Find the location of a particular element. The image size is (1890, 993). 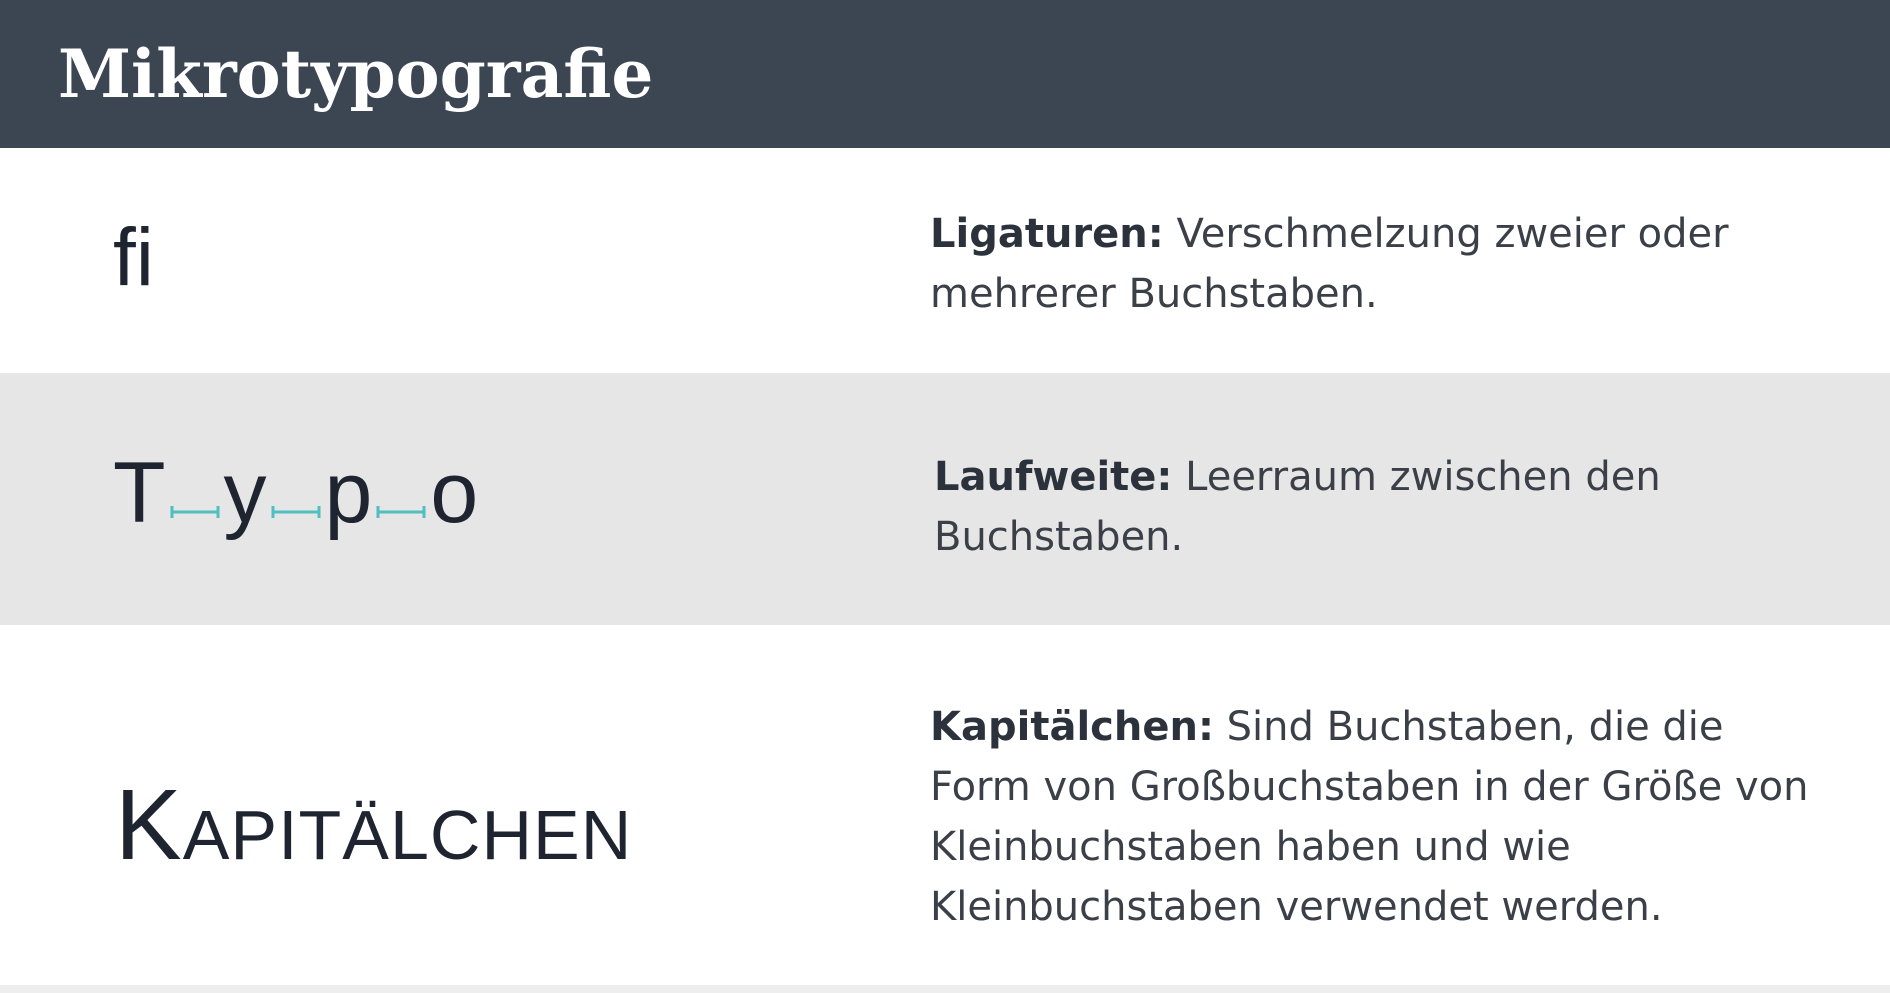

tracking-letter-o: o is located at coordinates (454, 493).